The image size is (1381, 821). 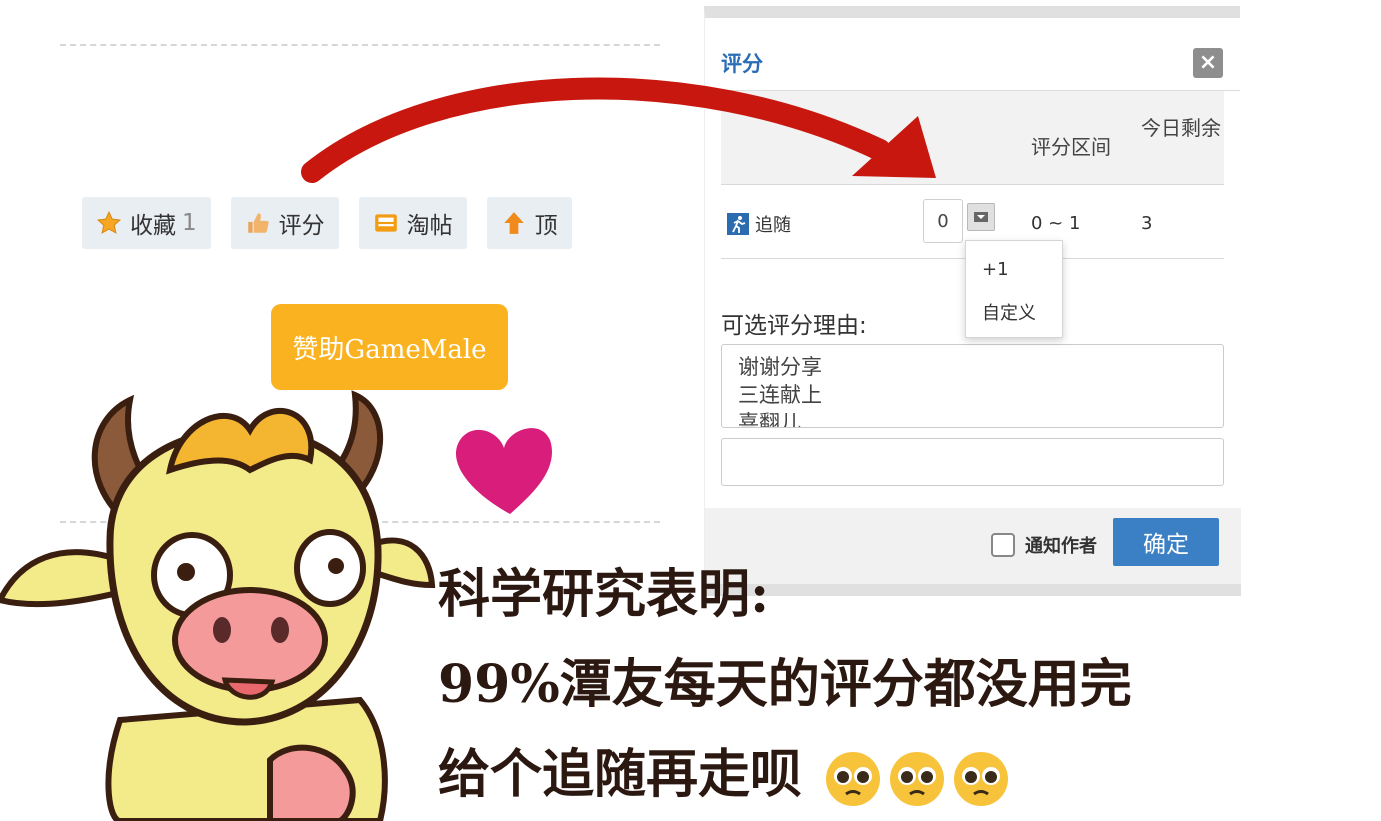 What do you see at coordinates (503, 471) in the screenshot?
I see `heart-icon` at bounding box center [503, 471].